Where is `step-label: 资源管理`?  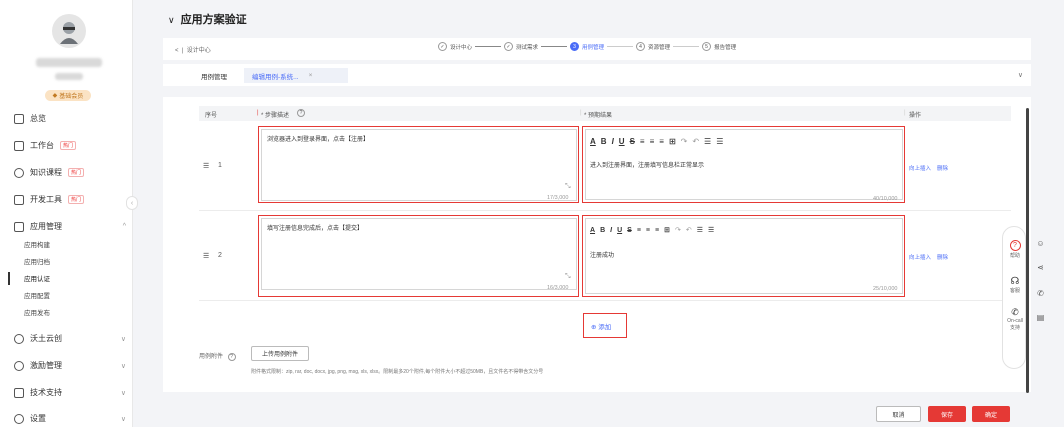
step-label: 资源管理 is located at coordinates (659, 47).